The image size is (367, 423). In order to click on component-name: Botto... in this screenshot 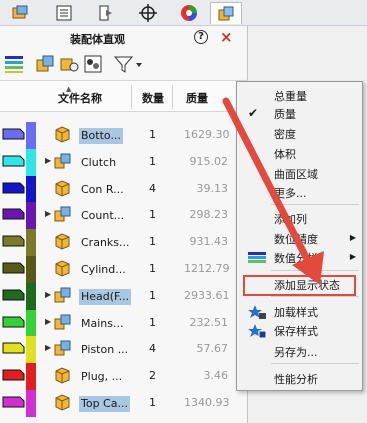, I will do `click(101, 136)`.